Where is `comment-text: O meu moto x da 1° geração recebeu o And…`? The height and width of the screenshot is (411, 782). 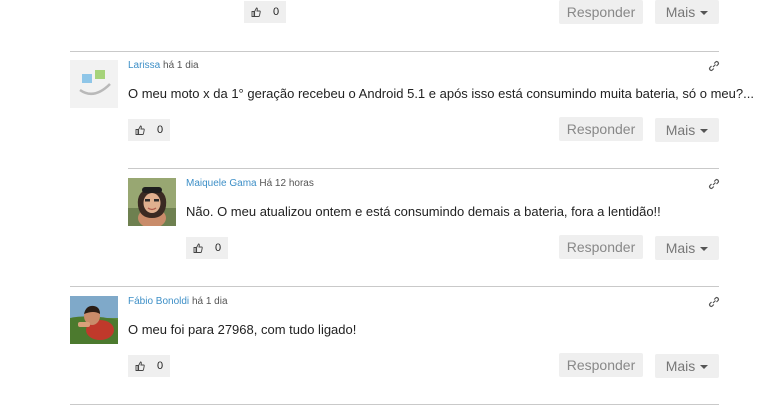
comment-text: O meu moto x da 1° geração recebeu o And… is located at coordinates (441, 93).